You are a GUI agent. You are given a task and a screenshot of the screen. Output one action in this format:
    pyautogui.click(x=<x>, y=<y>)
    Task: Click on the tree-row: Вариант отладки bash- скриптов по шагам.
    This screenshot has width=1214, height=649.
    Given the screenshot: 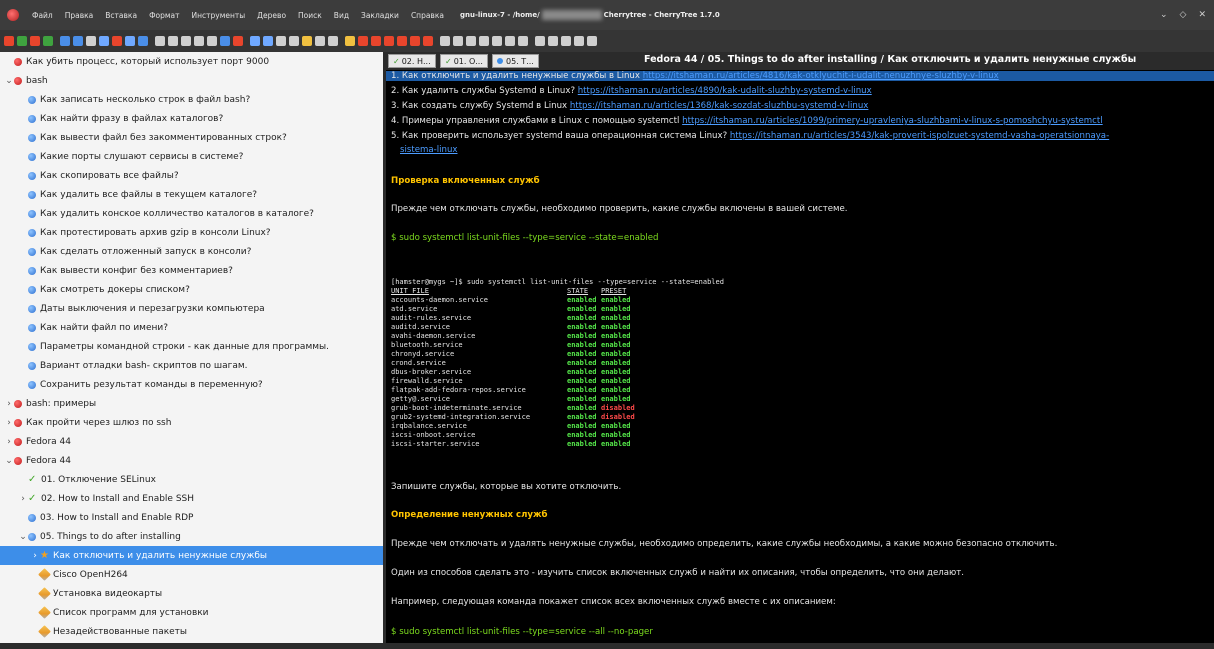 What is the action you would take?
    pyautogui.click(x=191, y=365)
    